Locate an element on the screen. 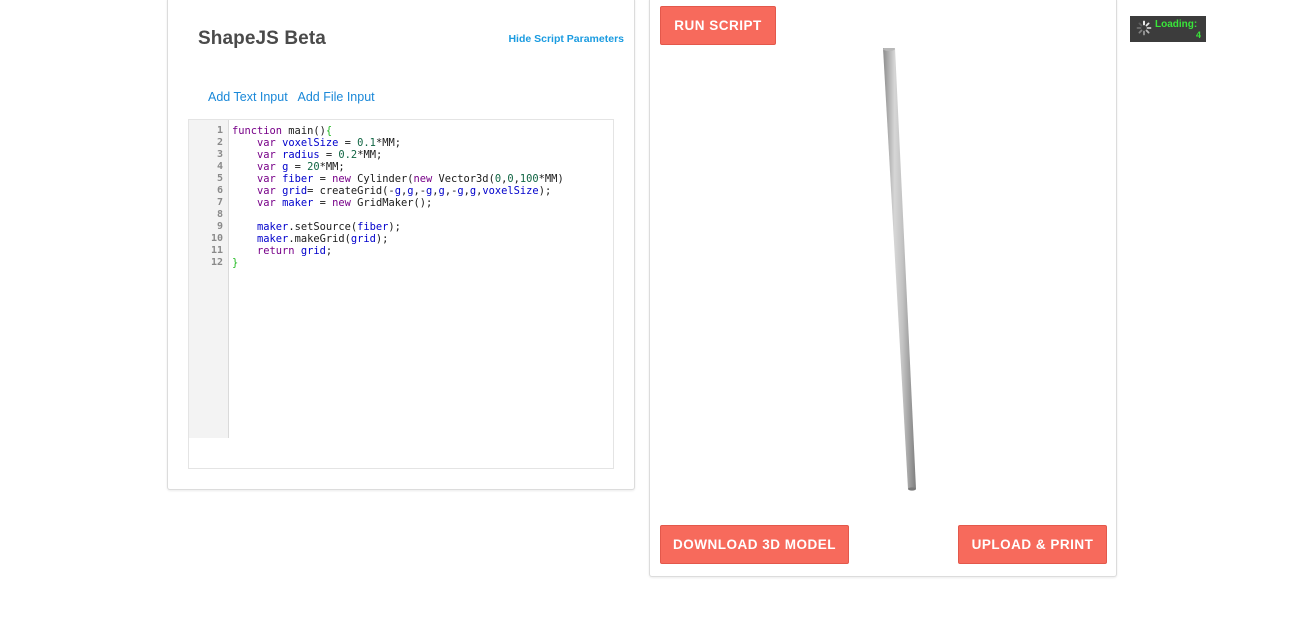 The image size is (1294, 621). line-number: 12 is located at coordinates (216, 262).